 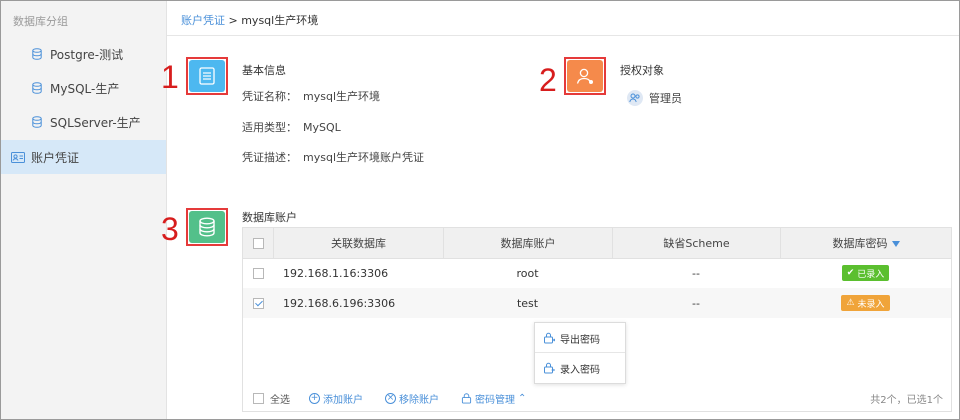 I want to click on password-management-label: 密码管理, so click(x=495, y=400).